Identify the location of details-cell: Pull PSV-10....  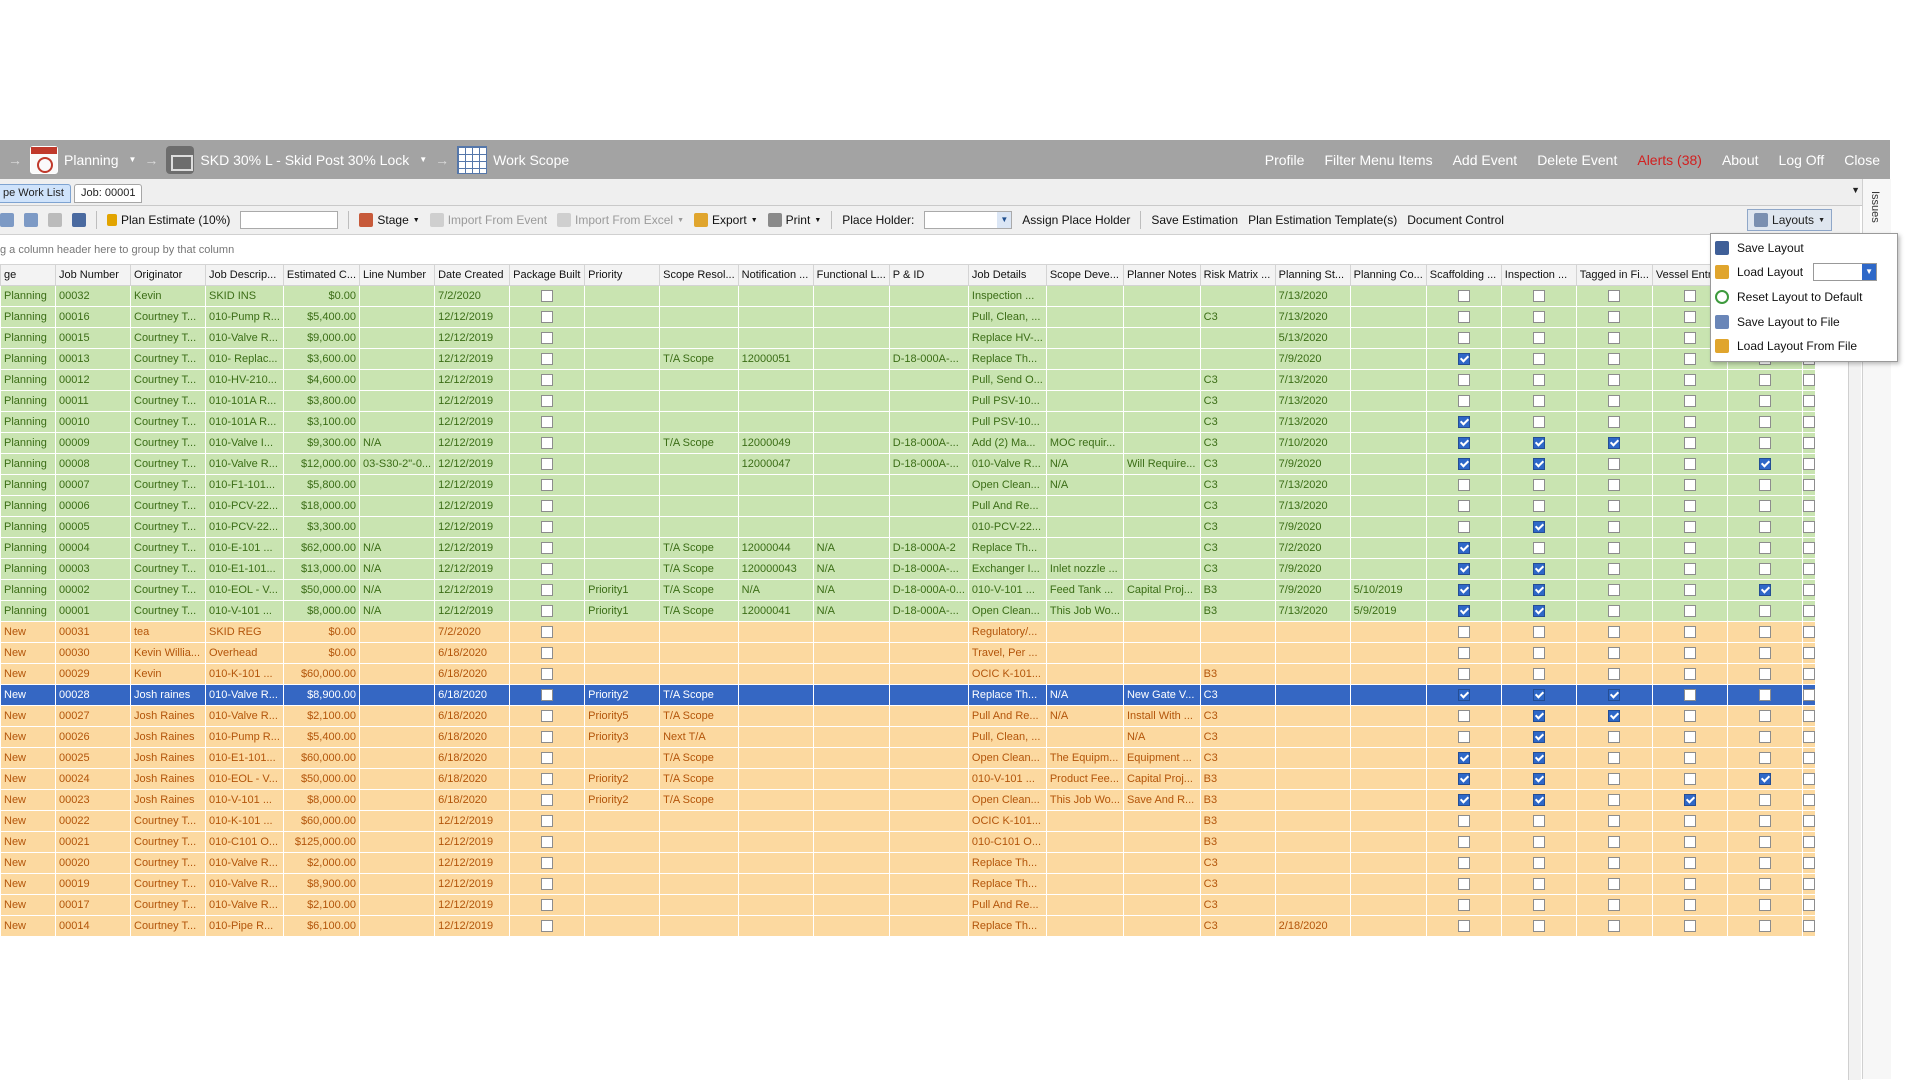
(1007, 422).